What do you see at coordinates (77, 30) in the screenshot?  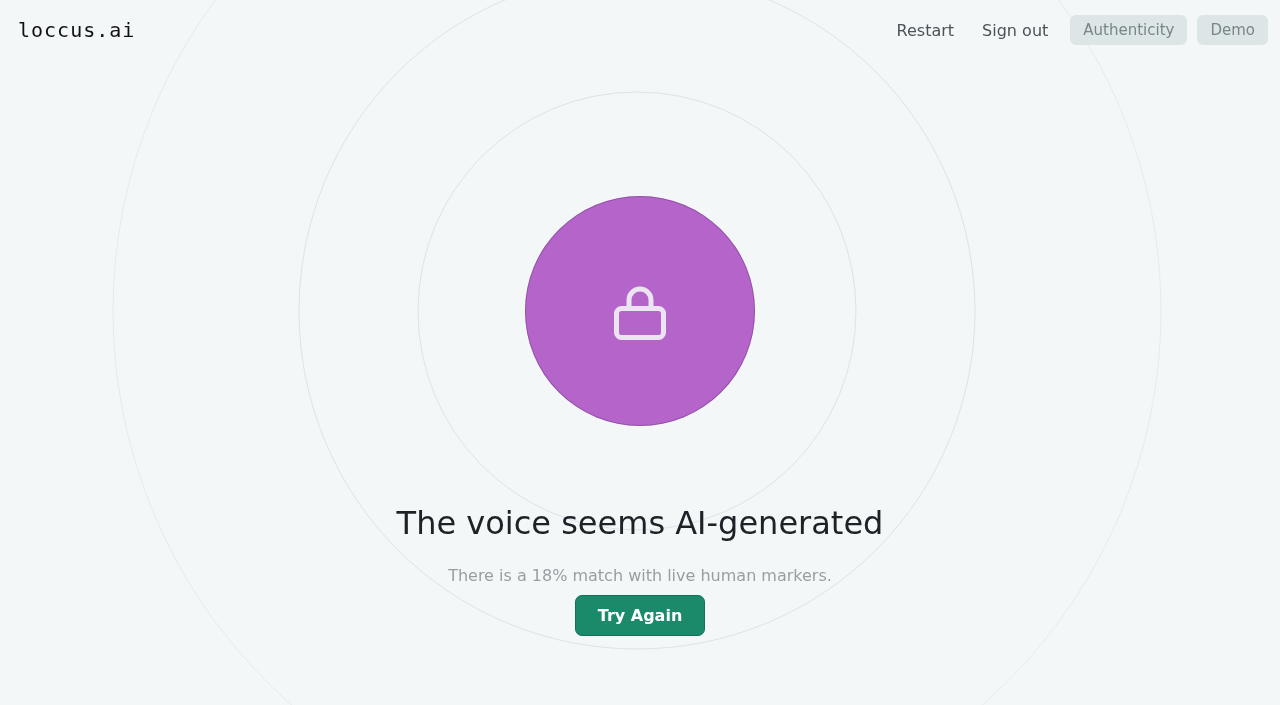 I see `logo: loccus.ai` at bounding box center [77, 30].